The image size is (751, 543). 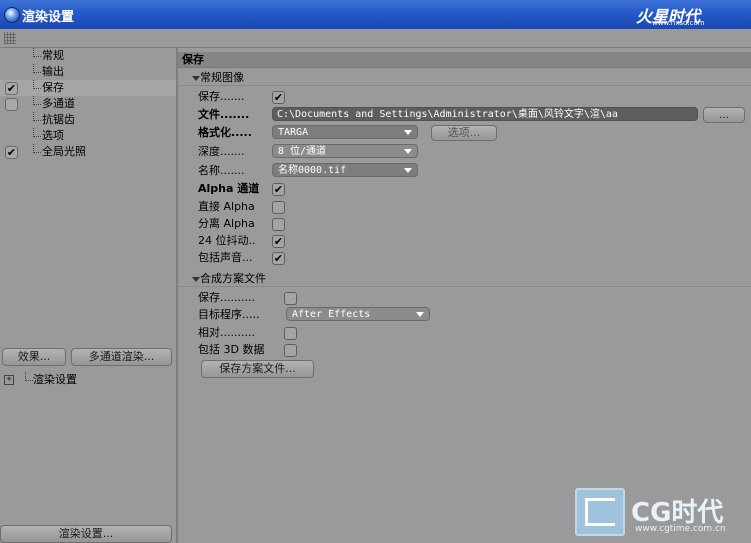 What do you see at coordinates (468, 189) in the screenshot?
I see `alpha-channel-row: Alpha 通道 ✔` at bounding box center [468, 189].